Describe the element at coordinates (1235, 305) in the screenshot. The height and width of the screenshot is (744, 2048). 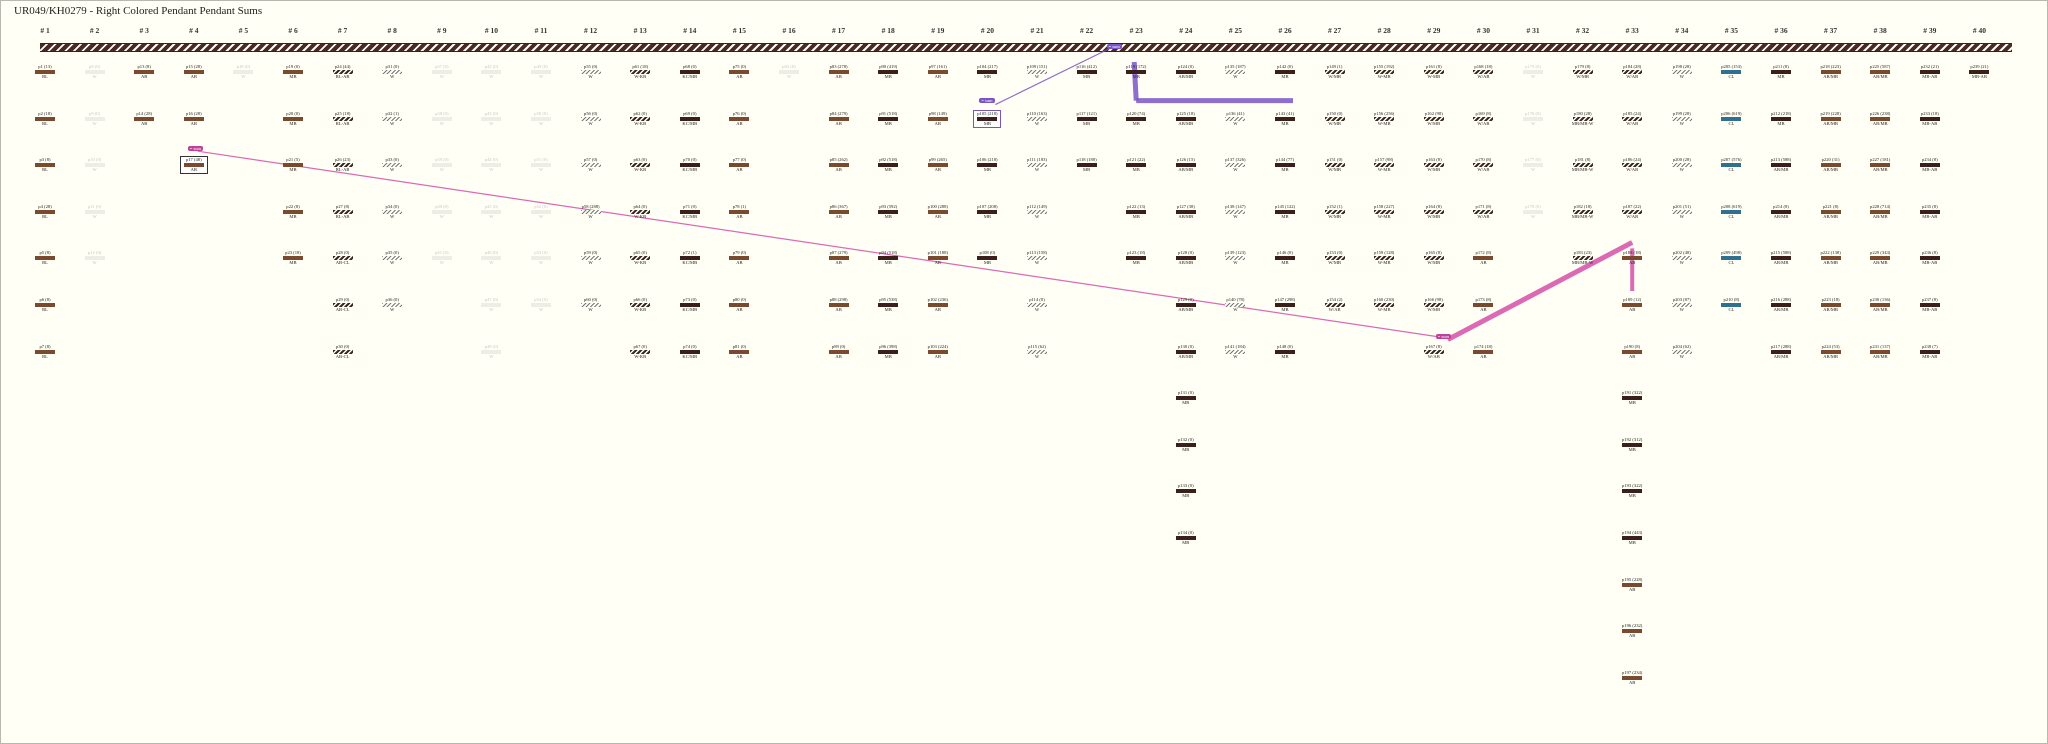
I see `pendant: p140 (78) W` at that location.